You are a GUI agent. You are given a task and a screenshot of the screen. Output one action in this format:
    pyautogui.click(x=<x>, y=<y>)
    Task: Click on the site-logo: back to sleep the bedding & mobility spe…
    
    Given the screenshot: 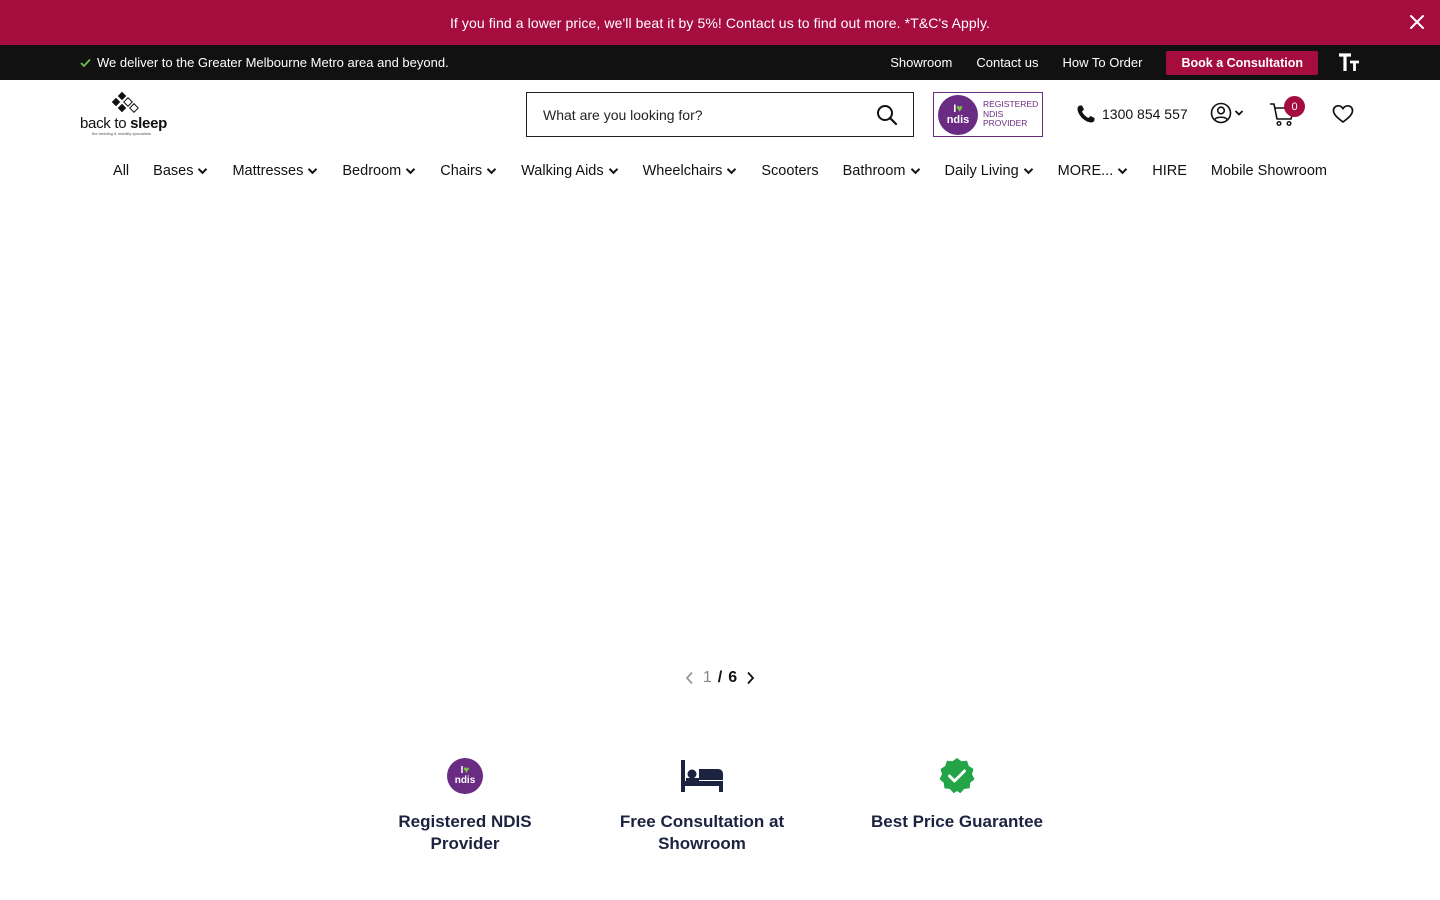 What is the action you would take?
    pyautogui.click(x=126, y=115)
    